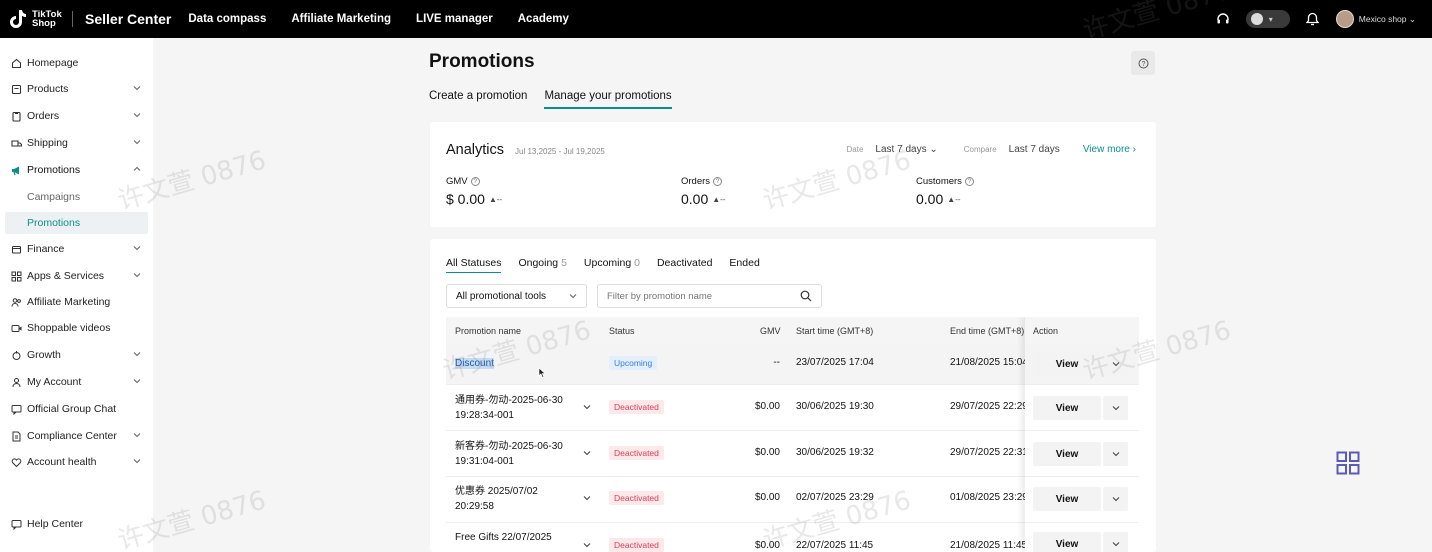 This screenshot has height=552, width=1432. I want to click on help-button: ?, so click(1143, 63).